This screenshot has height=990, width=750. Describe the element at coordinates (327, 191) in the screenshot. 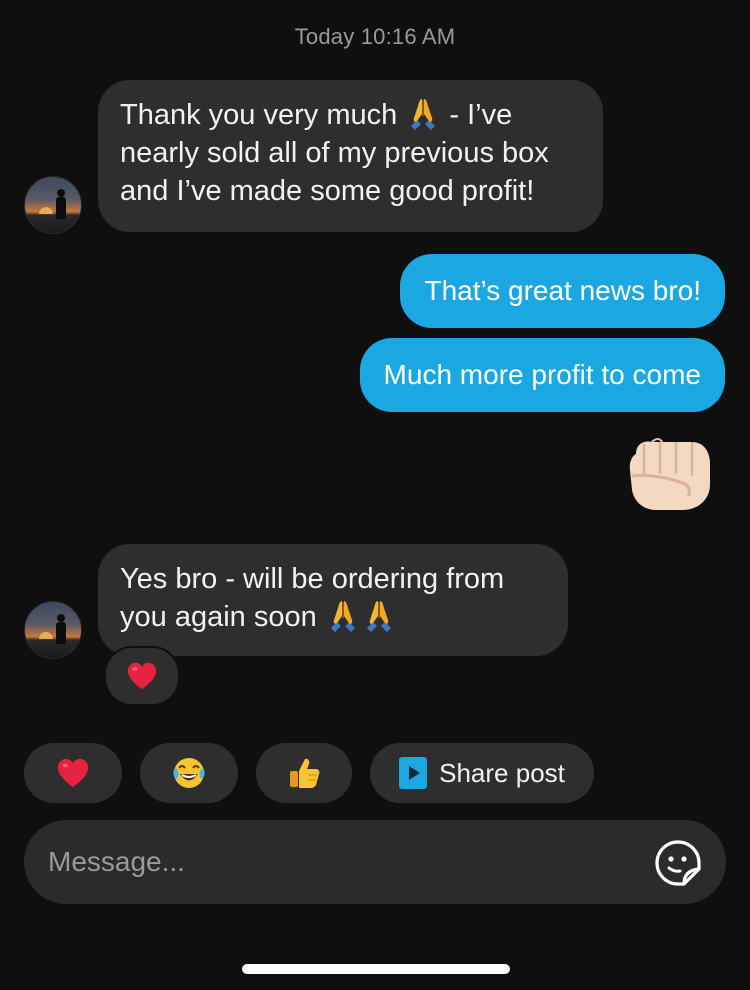

I see `message-text: and I’ve made some good profit!` at that location.